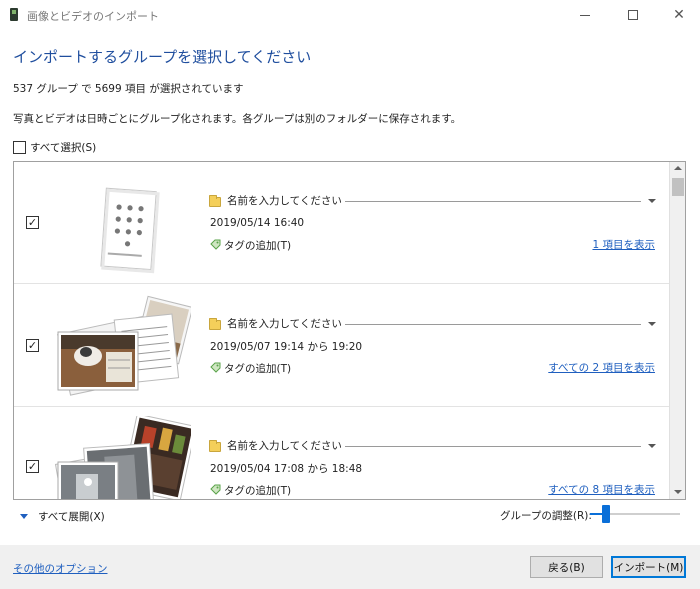 This screenshot has height=589, width=700. What do you see at coordinates (60, 568) in the screenshot?
I see `more-options-link: その他のオプション` at bounding box center [60, 568].